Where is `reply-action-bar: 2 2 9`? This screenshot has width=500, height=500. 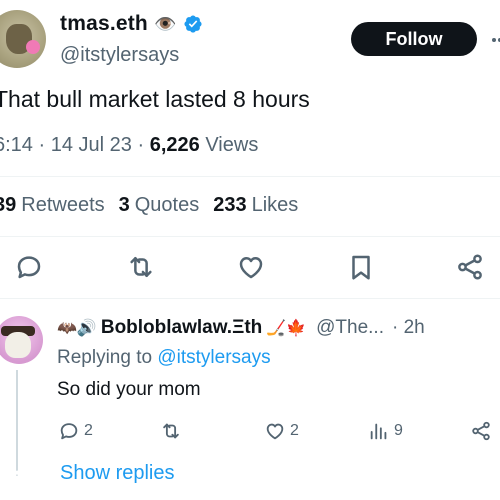
reply-action-bar: 2 2 9 is located at coordinates (250, 432).